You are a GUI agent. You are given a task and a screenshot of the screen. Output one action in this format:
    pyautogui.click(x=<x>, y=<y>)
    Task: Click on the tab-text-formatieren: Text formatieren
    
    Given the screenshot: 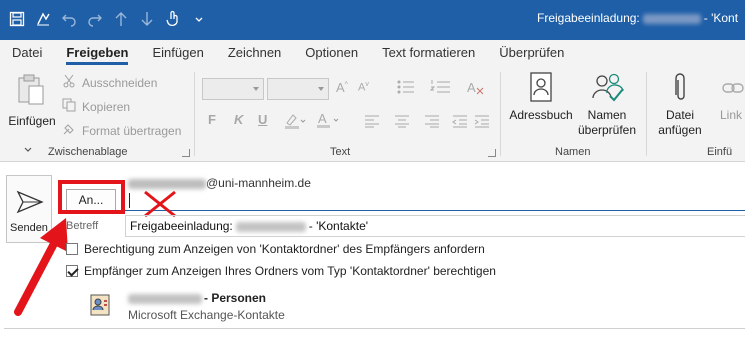 What is the action you would take?
    pyautogui.click(x=428, y=53)
    